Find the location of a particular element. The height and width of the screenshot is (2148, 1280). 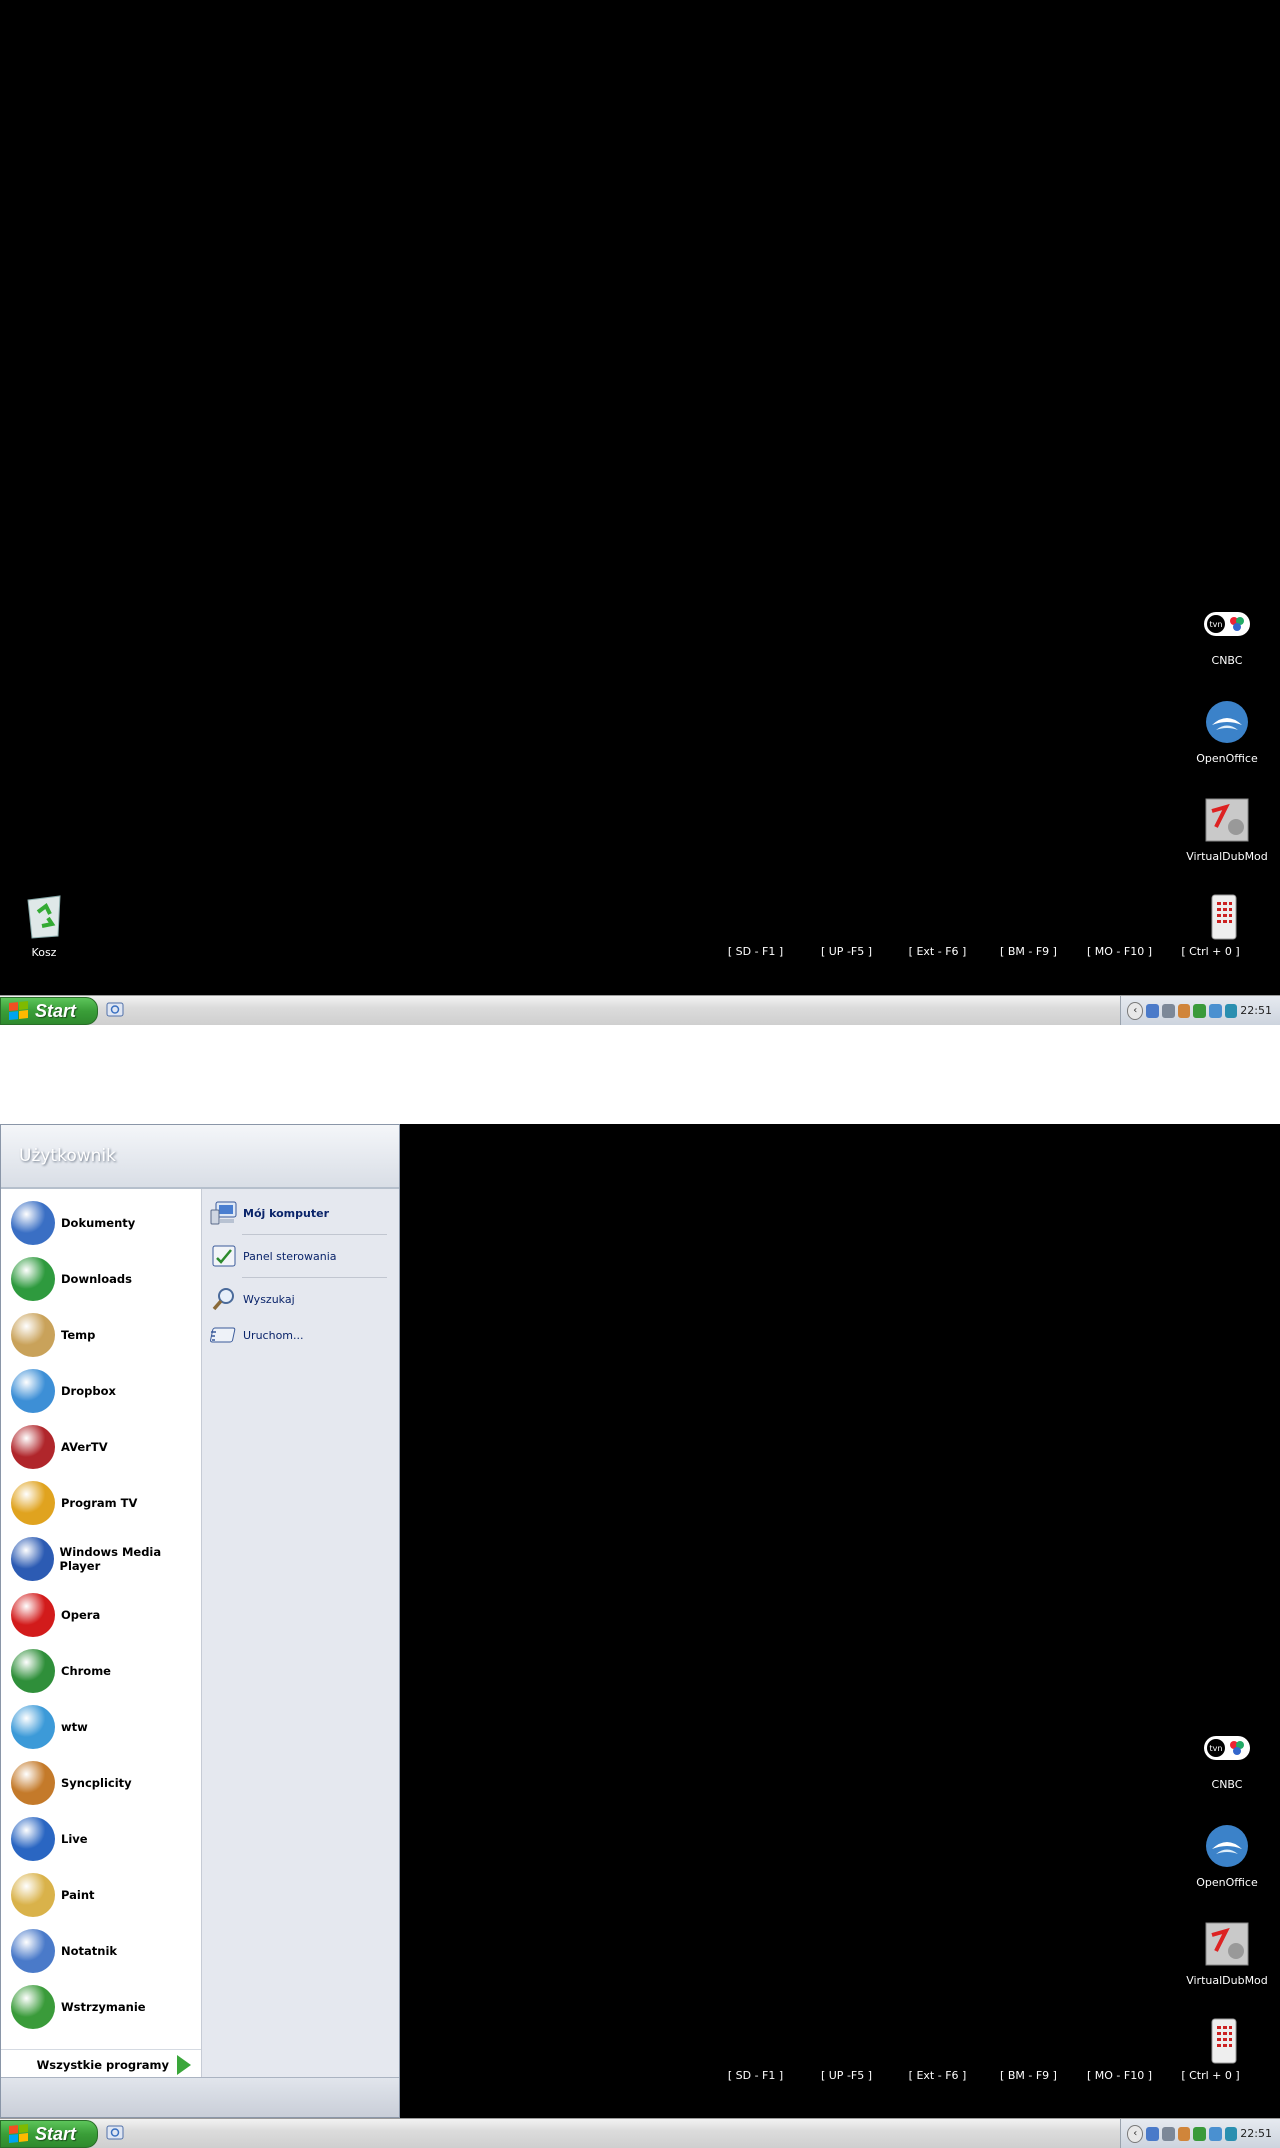

desktop-icon-label: CNBC is located at coordinates (1227, 1784).